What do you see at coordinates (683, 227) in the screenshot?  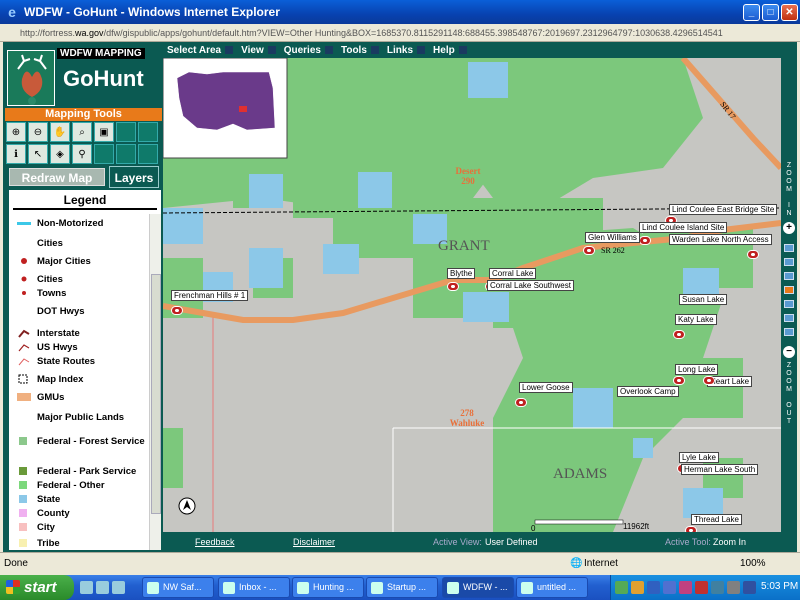 I see `site-label: Lind Coulee Island Site` at bounding box center [683, 227].